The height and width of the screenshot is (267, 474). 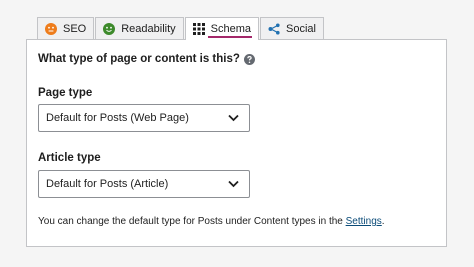 I want to click on tab-readability-label: Readability, so click(x=148, y=28).